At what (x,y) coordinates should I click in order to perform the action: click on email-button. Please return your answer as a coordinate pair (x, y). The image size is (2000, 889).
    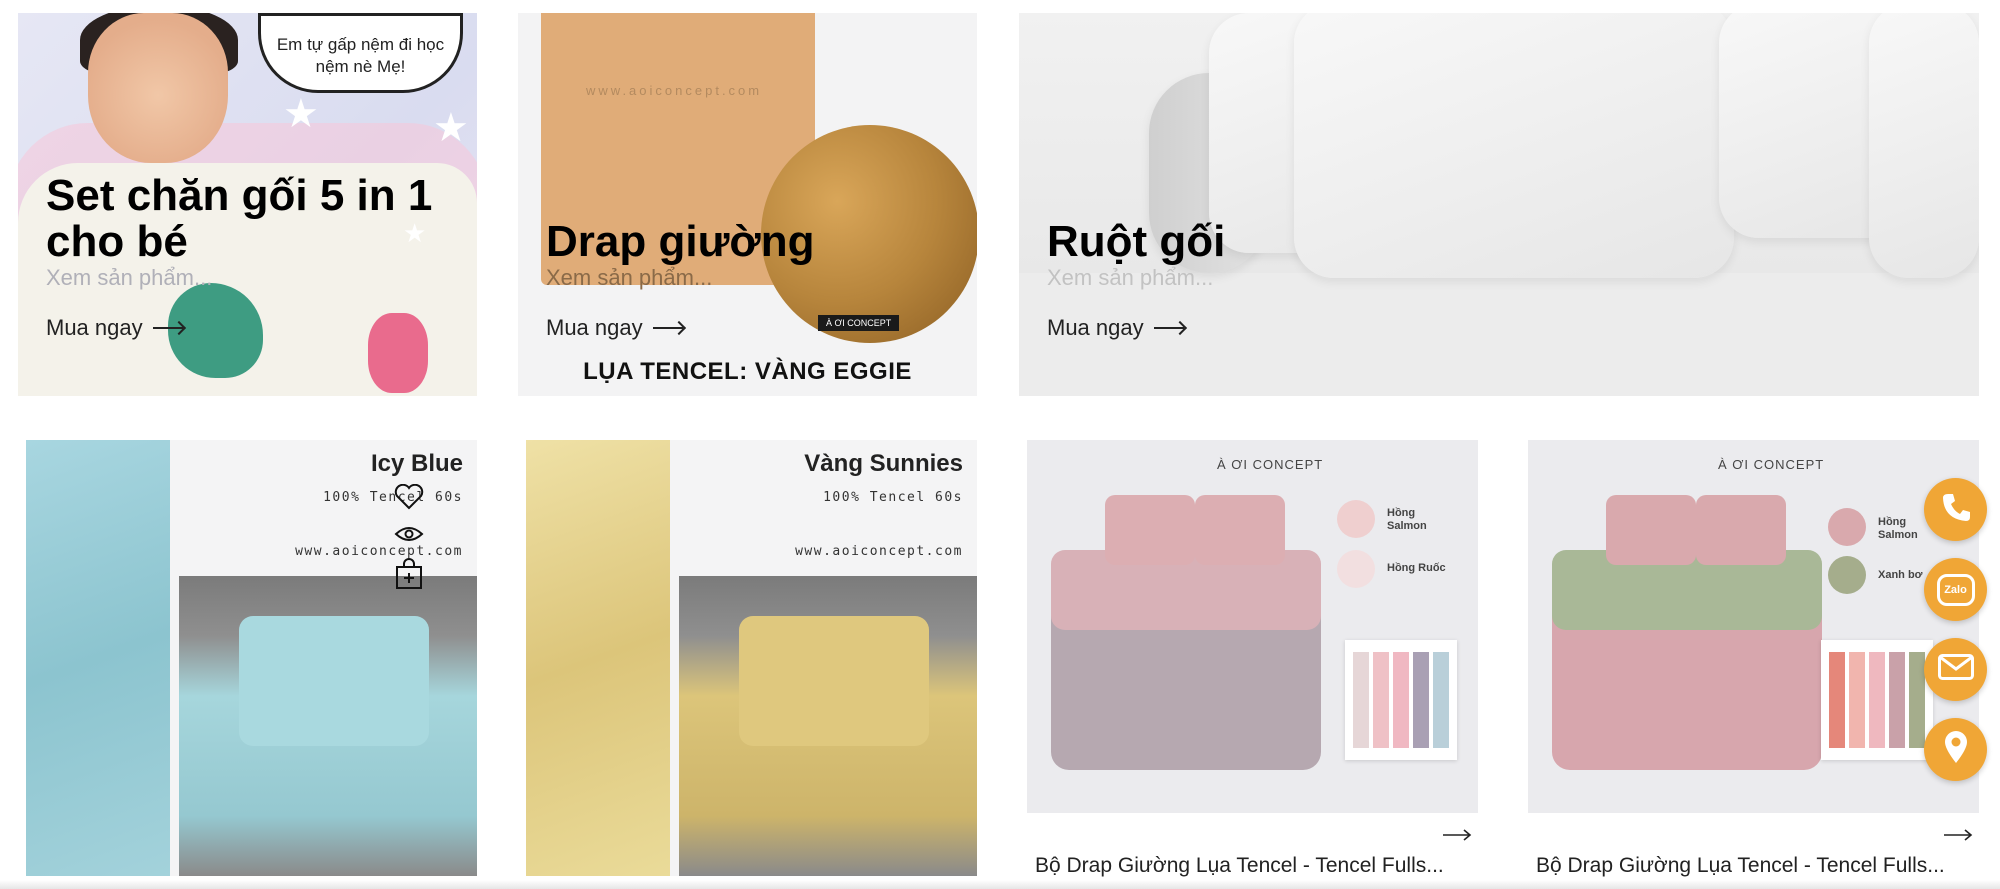
    Looking at the image, I should click on (1955, 669).